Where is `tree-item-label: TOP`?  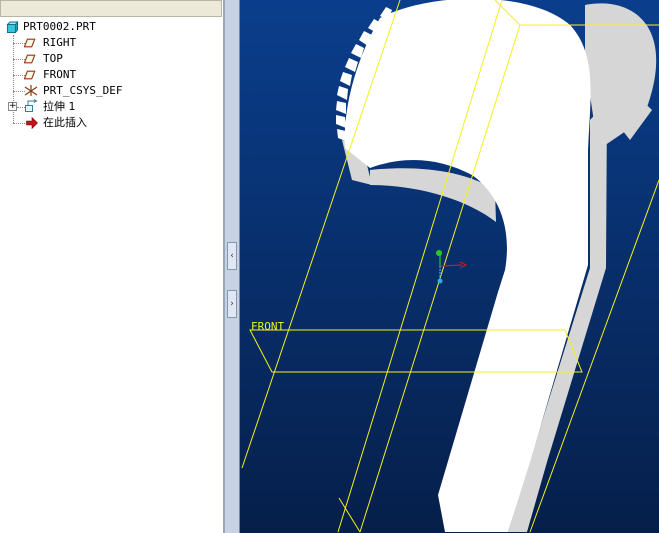 tree-item-label: TOP is located at coordinates (53, 58).